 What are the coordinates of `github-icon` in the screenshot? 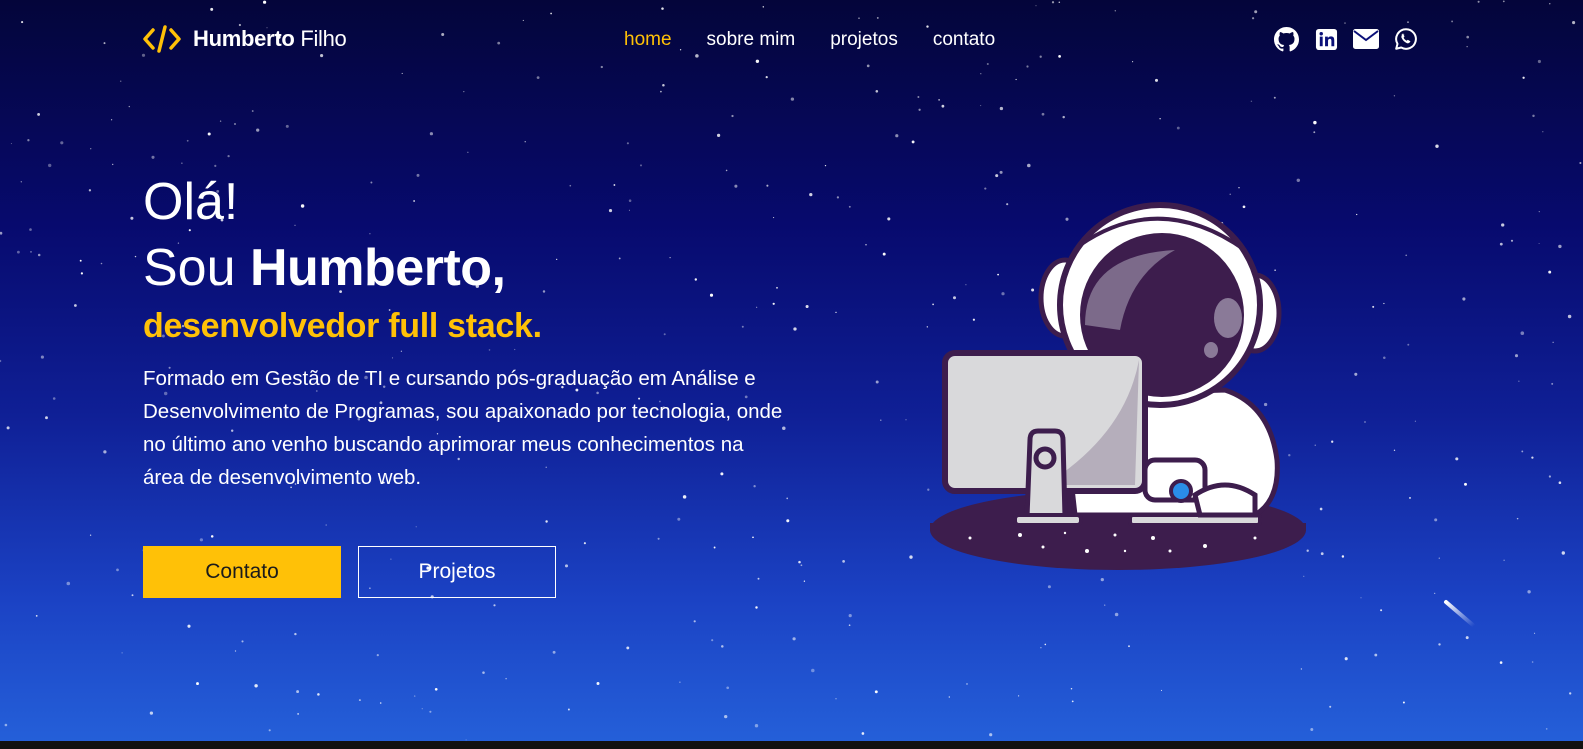 It's located at (1286, 39).